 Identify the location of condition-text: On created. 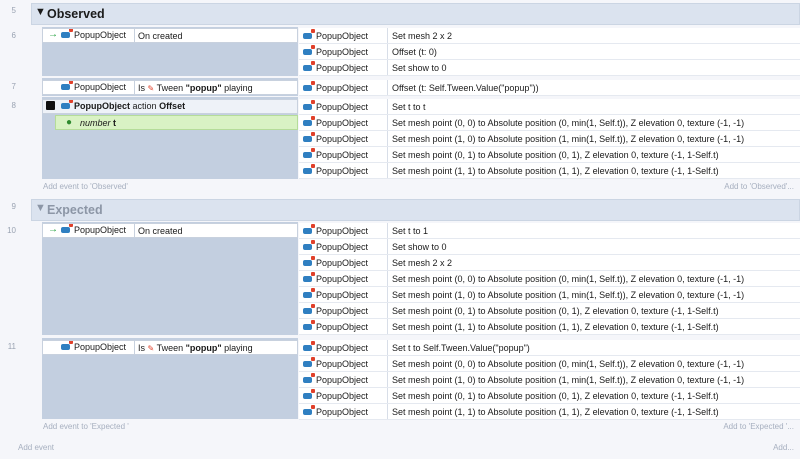
(160, 231).